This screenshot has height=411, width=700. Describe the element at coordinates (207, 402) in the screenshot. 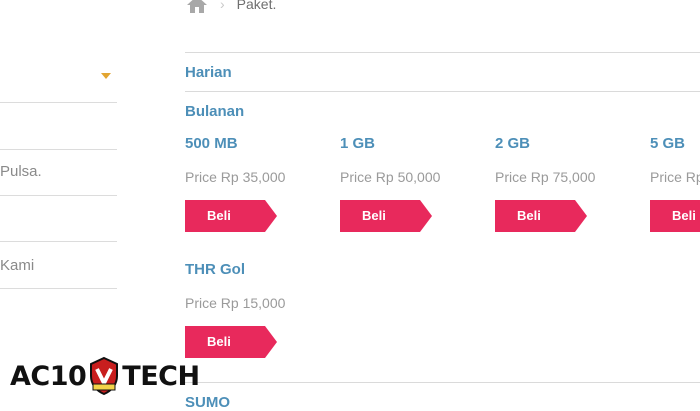

I see `section-sumo: SUMO` at that location.